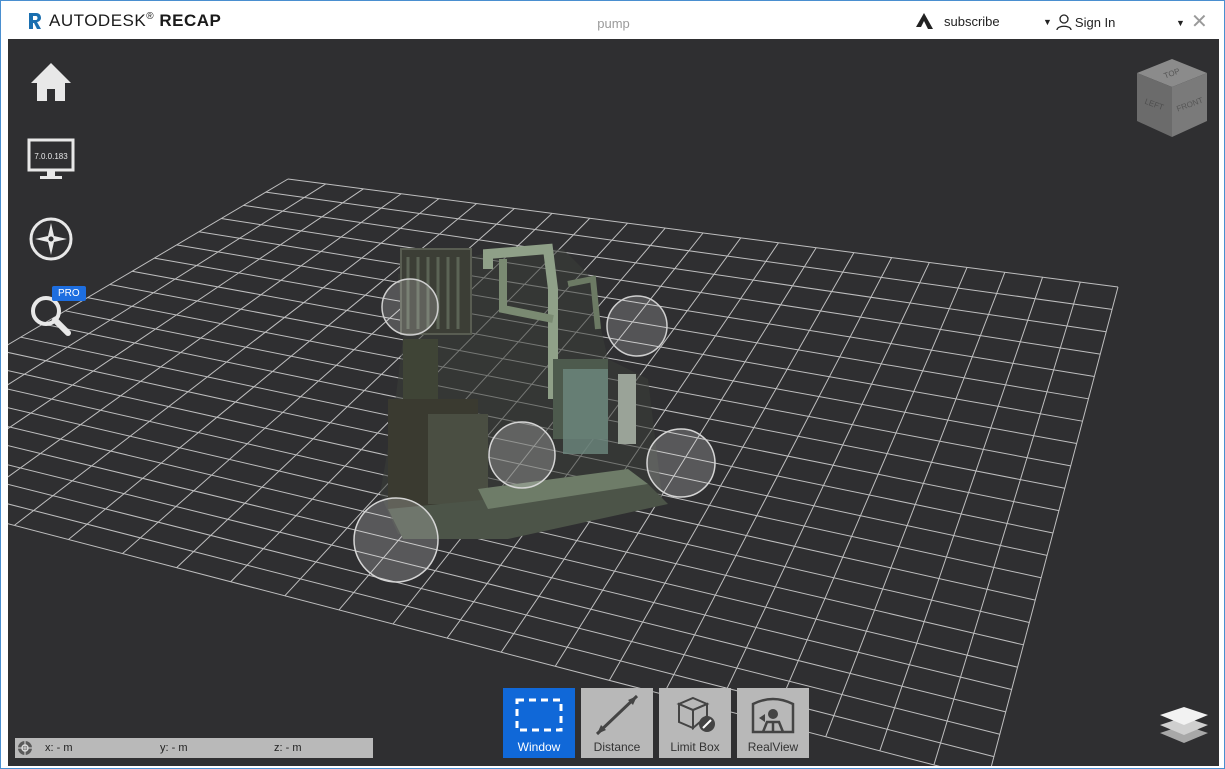  I want to click on signin-dropdown-icon: ▼, so click(1047, 22).